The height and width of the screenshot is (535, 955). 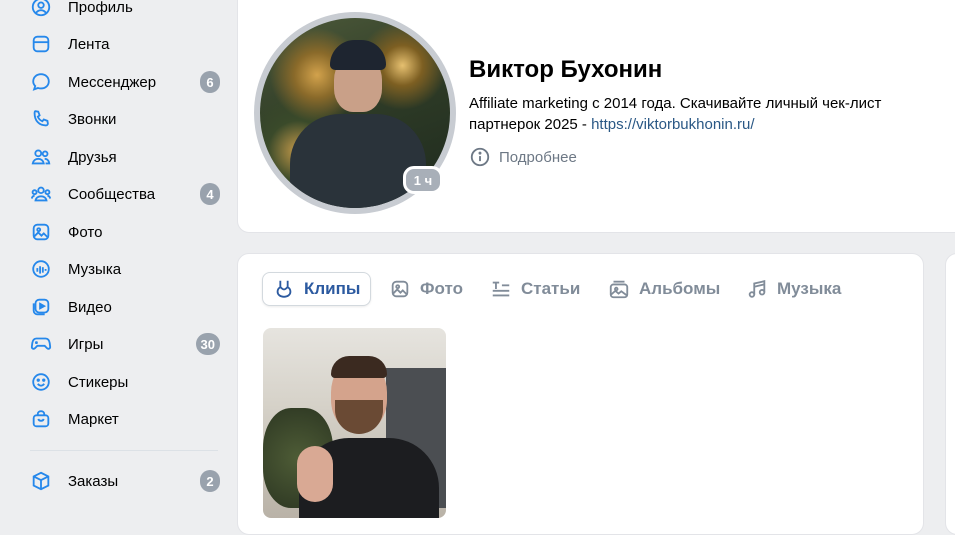 What do you see at coordinates (41, 481) in the screenshot?
I see `box-icon` at bounding box center [41, 481].